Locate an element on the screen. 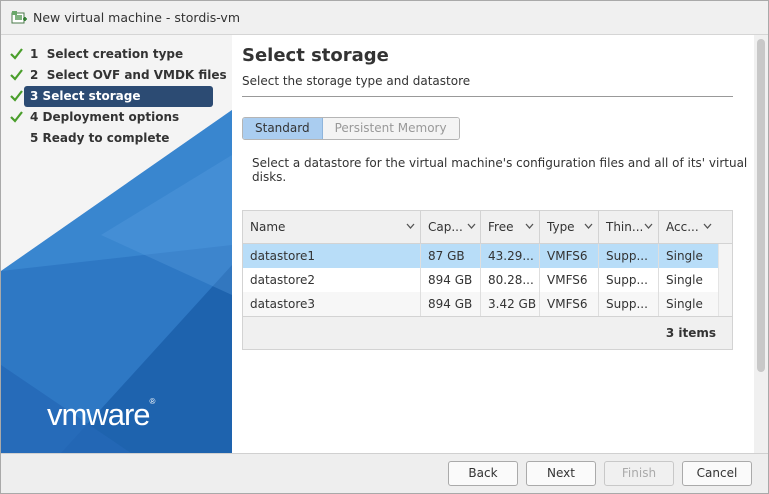 The height and width of the screenshot is (494, 769). next-button: Next is located at coordinates (561, 473).